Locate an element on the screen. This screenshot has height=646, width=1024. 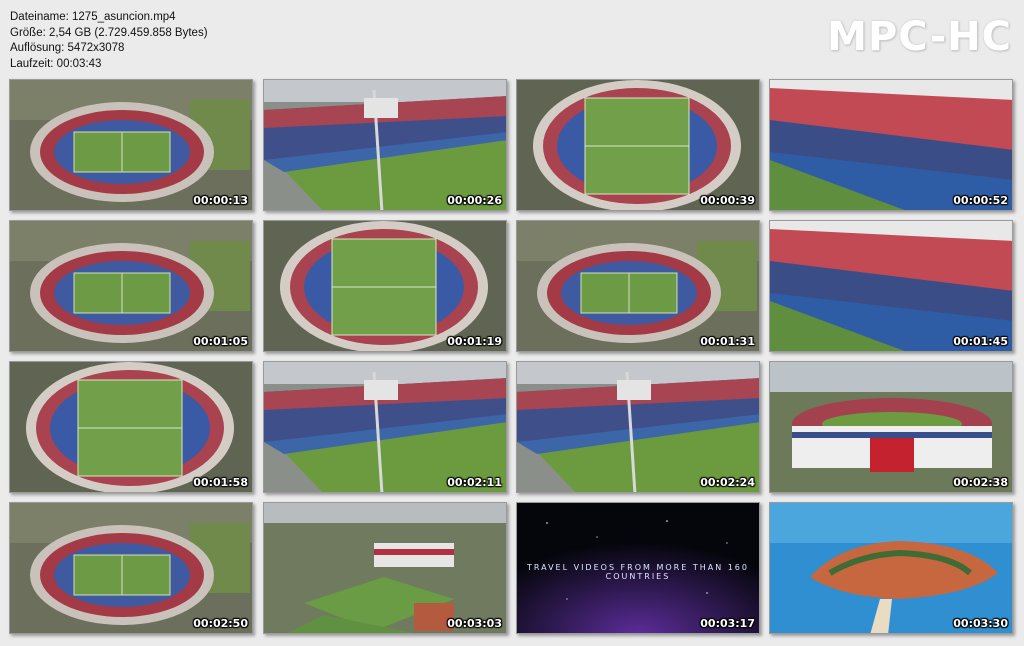
thumbnail-frame: 00:01:05 is located at coordinates (131, 286).